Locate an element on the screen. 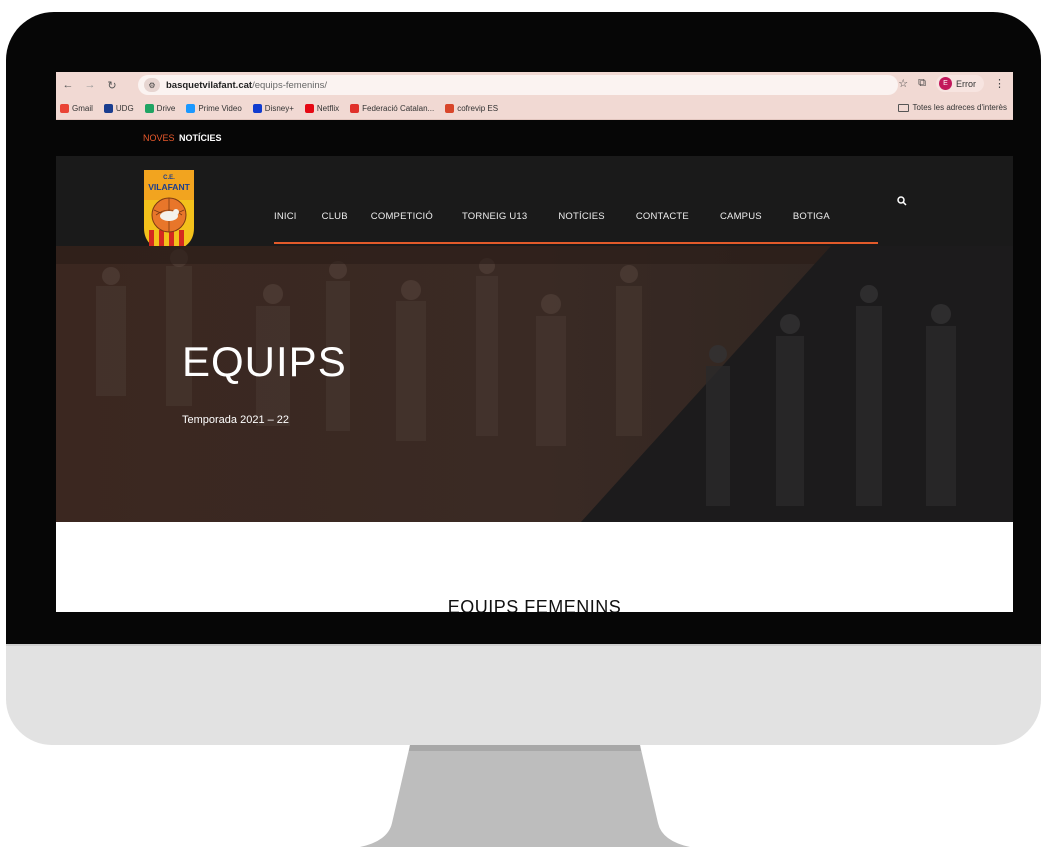 The height and width of the screenshot is (847, 1041). toolbar-actions: ☆ ⧉ E Error ⋮ is located at coordinates (951, 83).